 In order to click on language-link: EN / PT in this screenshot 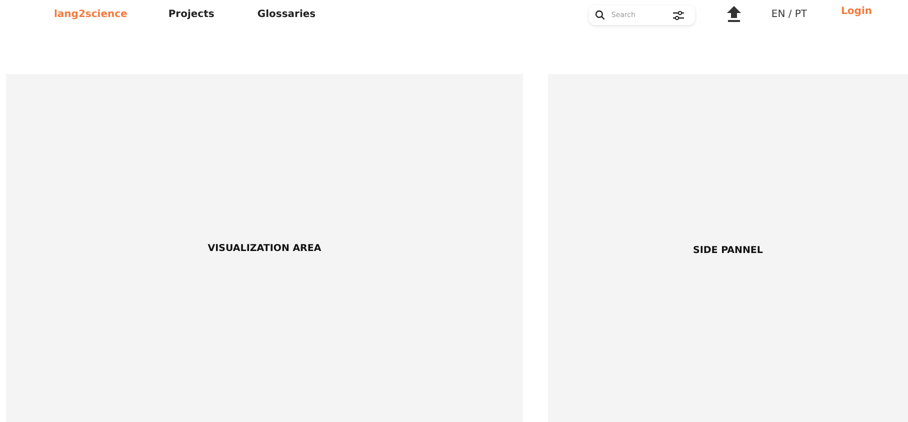, I will do `click(789, 14)`.